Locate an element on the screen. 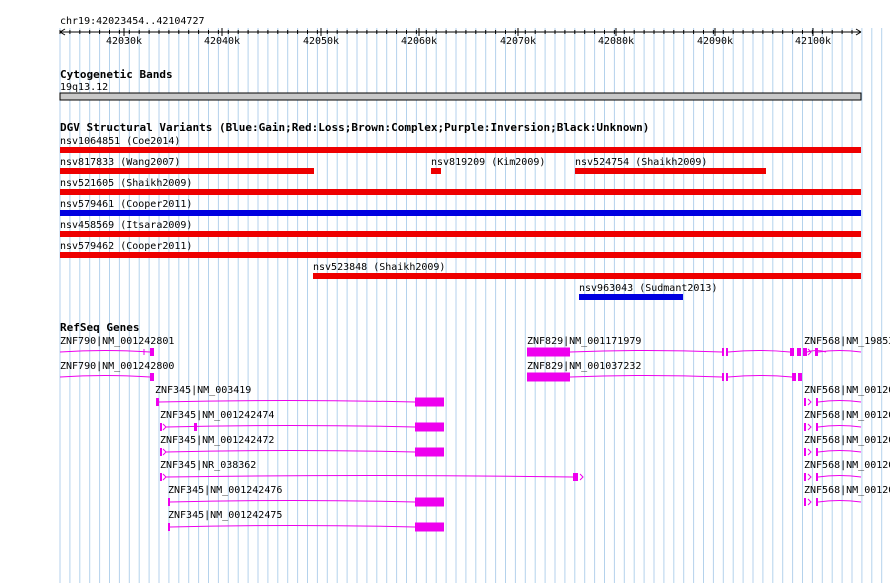  refseq-gene: ZNF568|NM_001204835 is located at coordinates (847, 395).